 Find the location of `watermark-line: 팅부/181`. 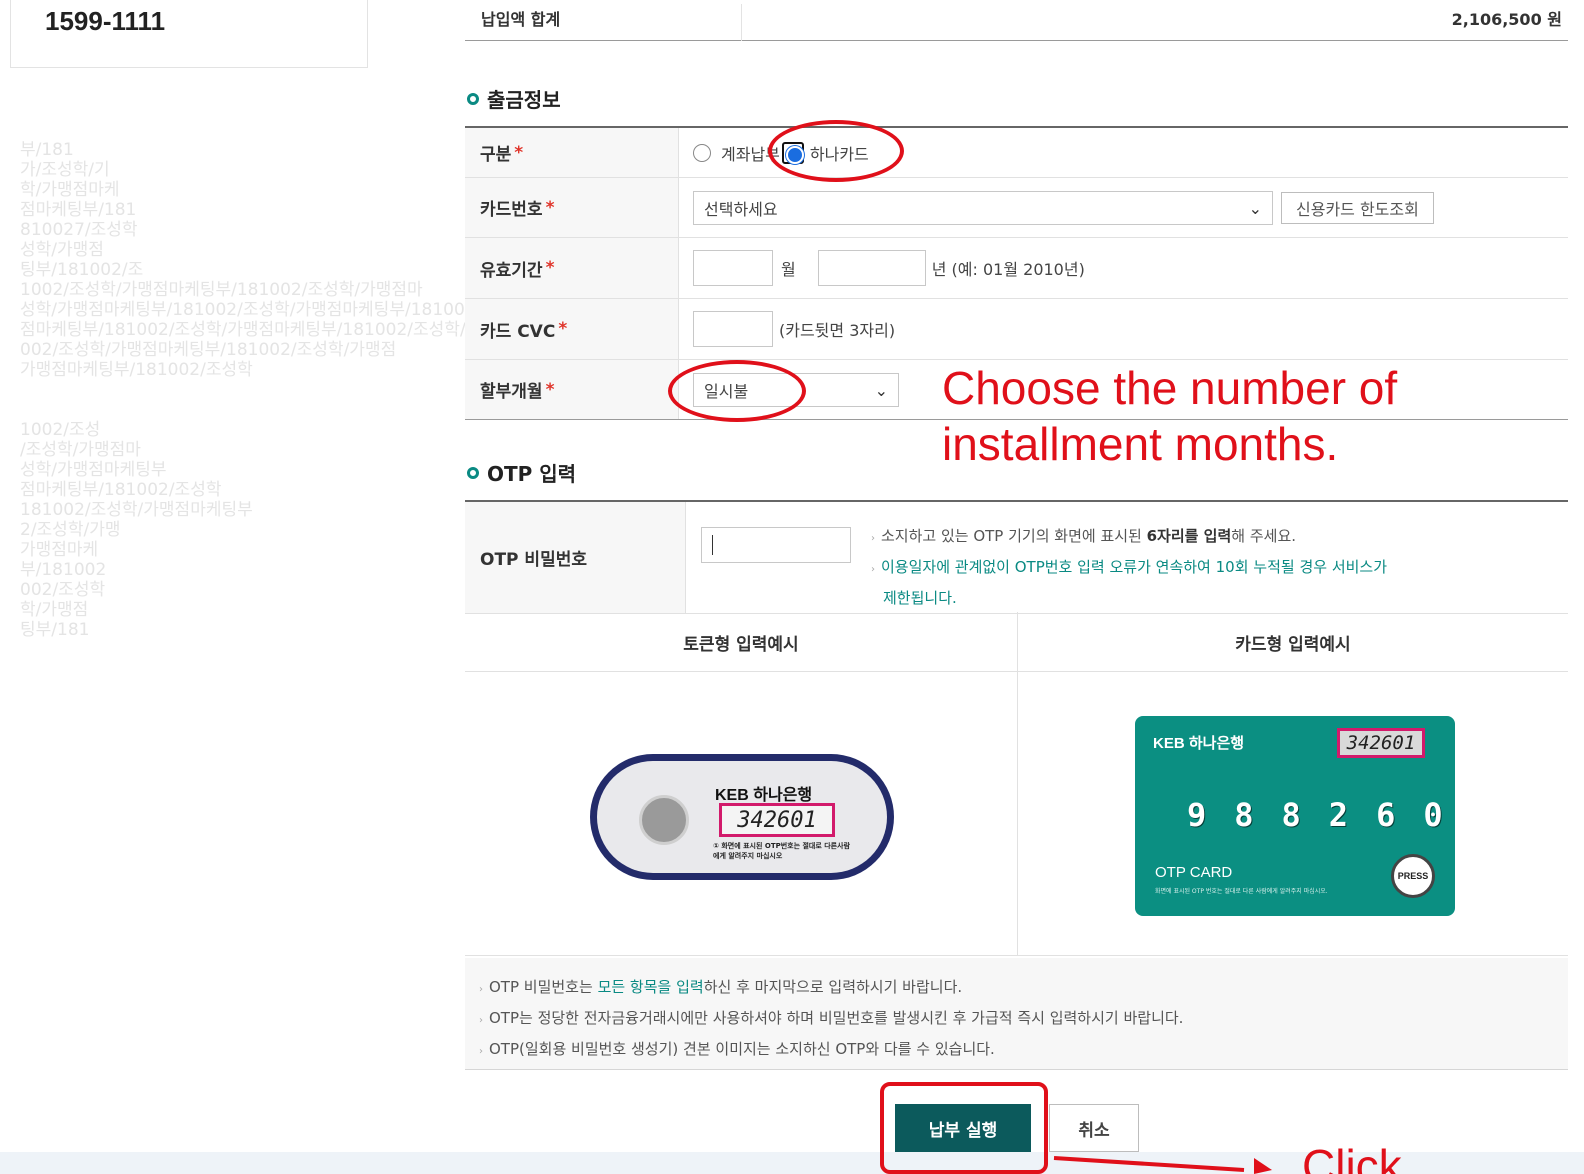

watermark-line: 팅부/181 is located at coordinates (55, 630).